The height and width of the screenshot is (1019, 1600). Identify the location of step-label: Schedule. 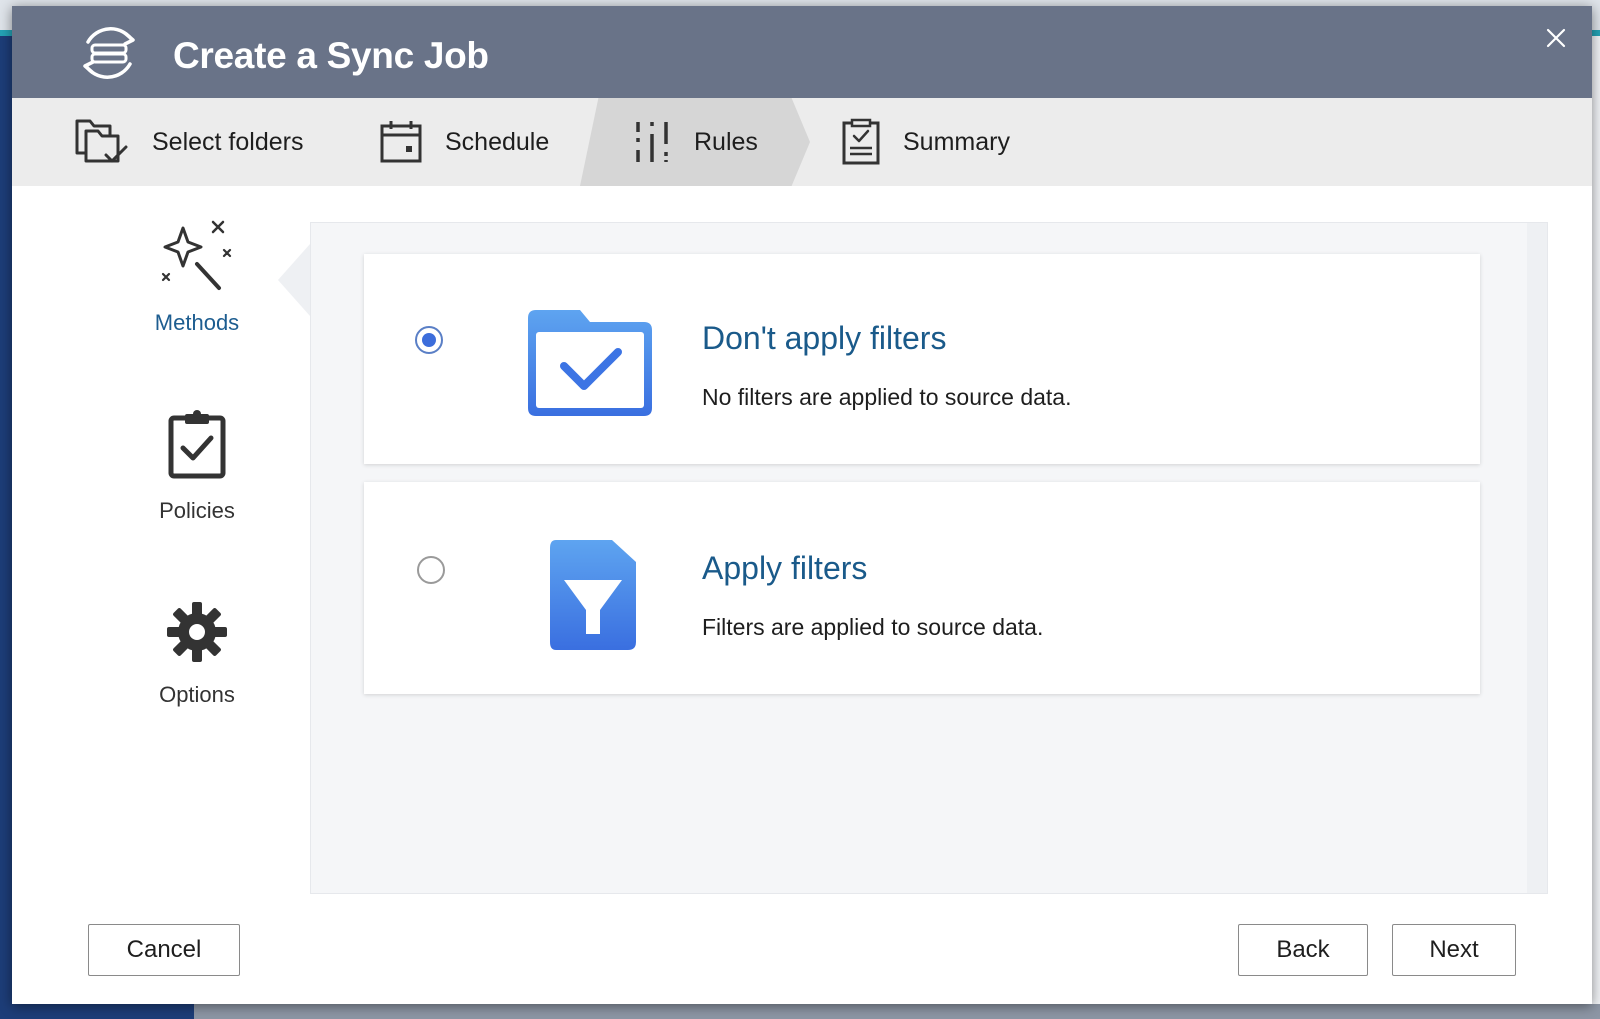
(497, 141).